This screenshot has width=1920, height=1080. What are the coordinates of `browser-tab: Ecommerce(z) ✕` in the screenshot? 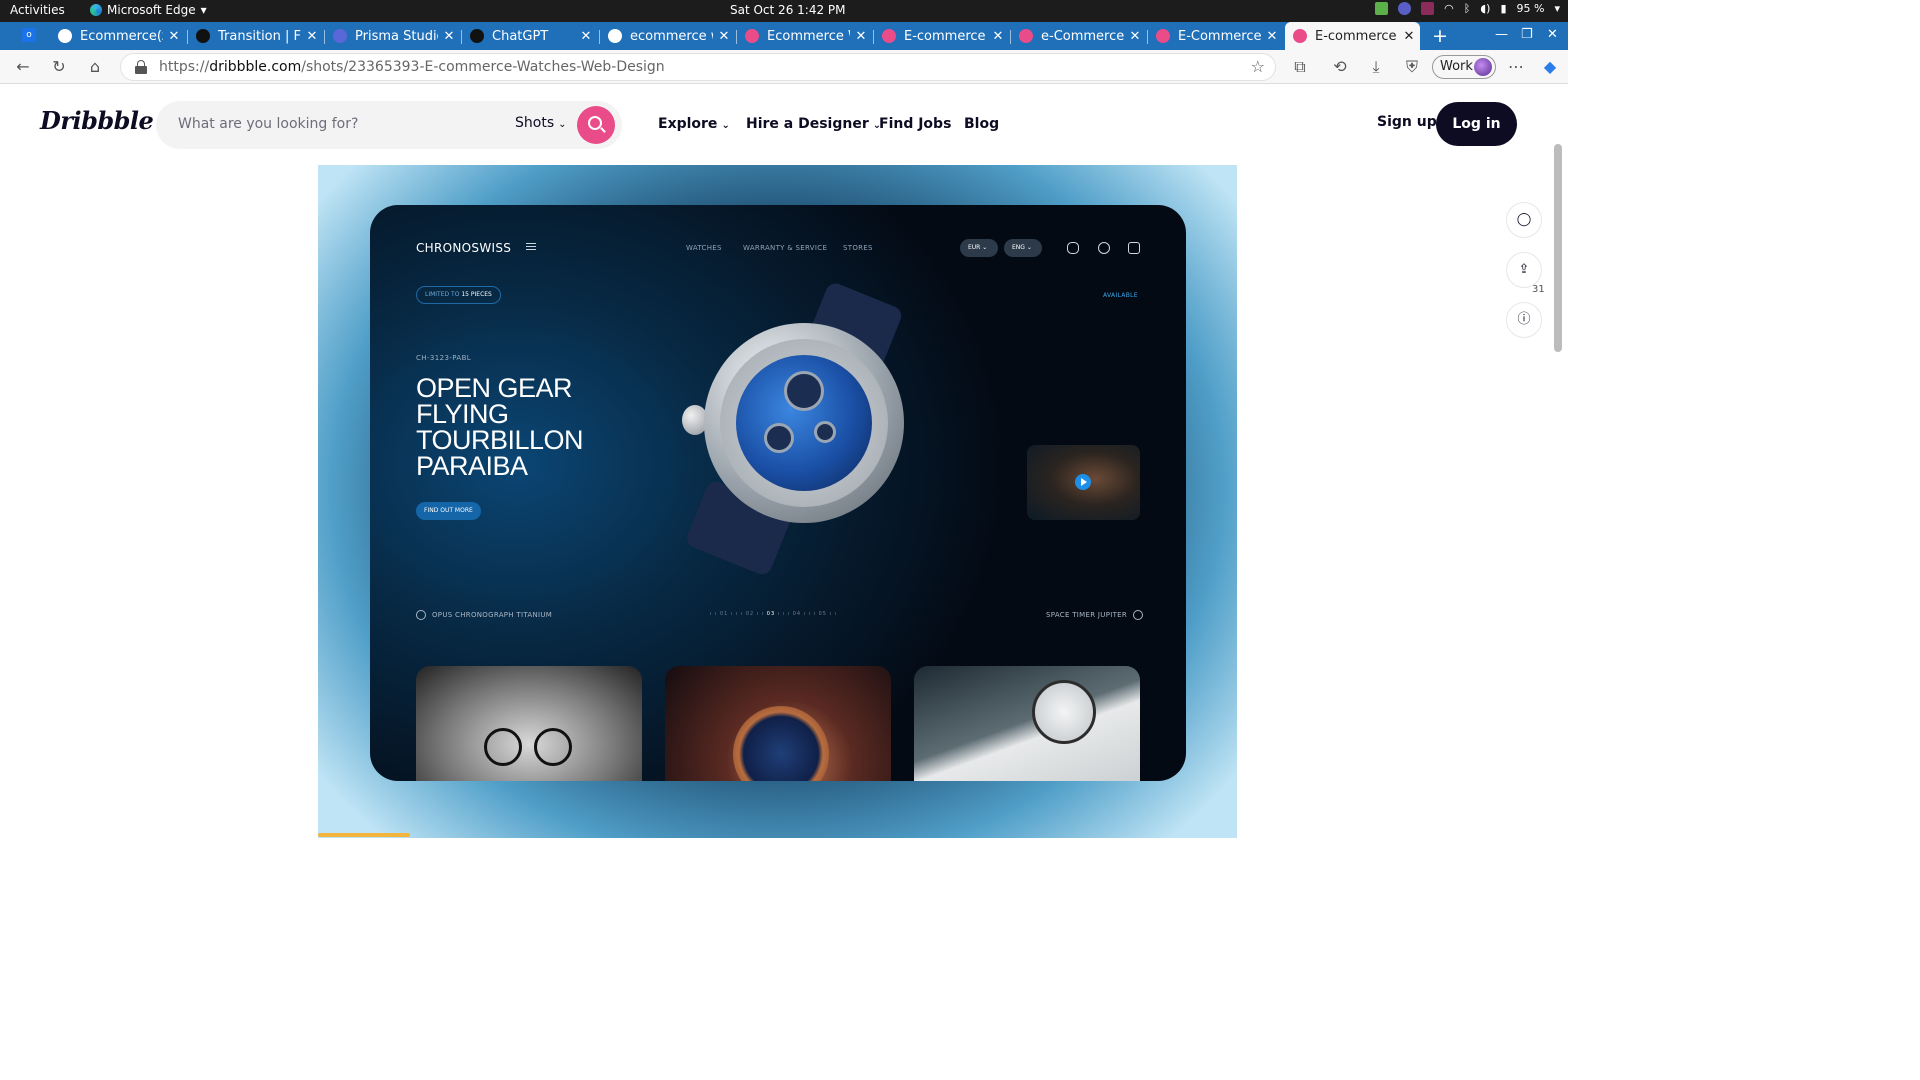 It's located at (117, 36).